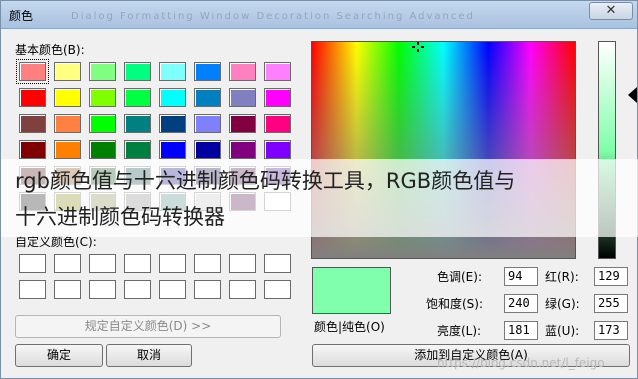 Image resolution: width=638 pixels, height=379 pixels. I want to click on luminance-arrow-icon, so click(632, 95).